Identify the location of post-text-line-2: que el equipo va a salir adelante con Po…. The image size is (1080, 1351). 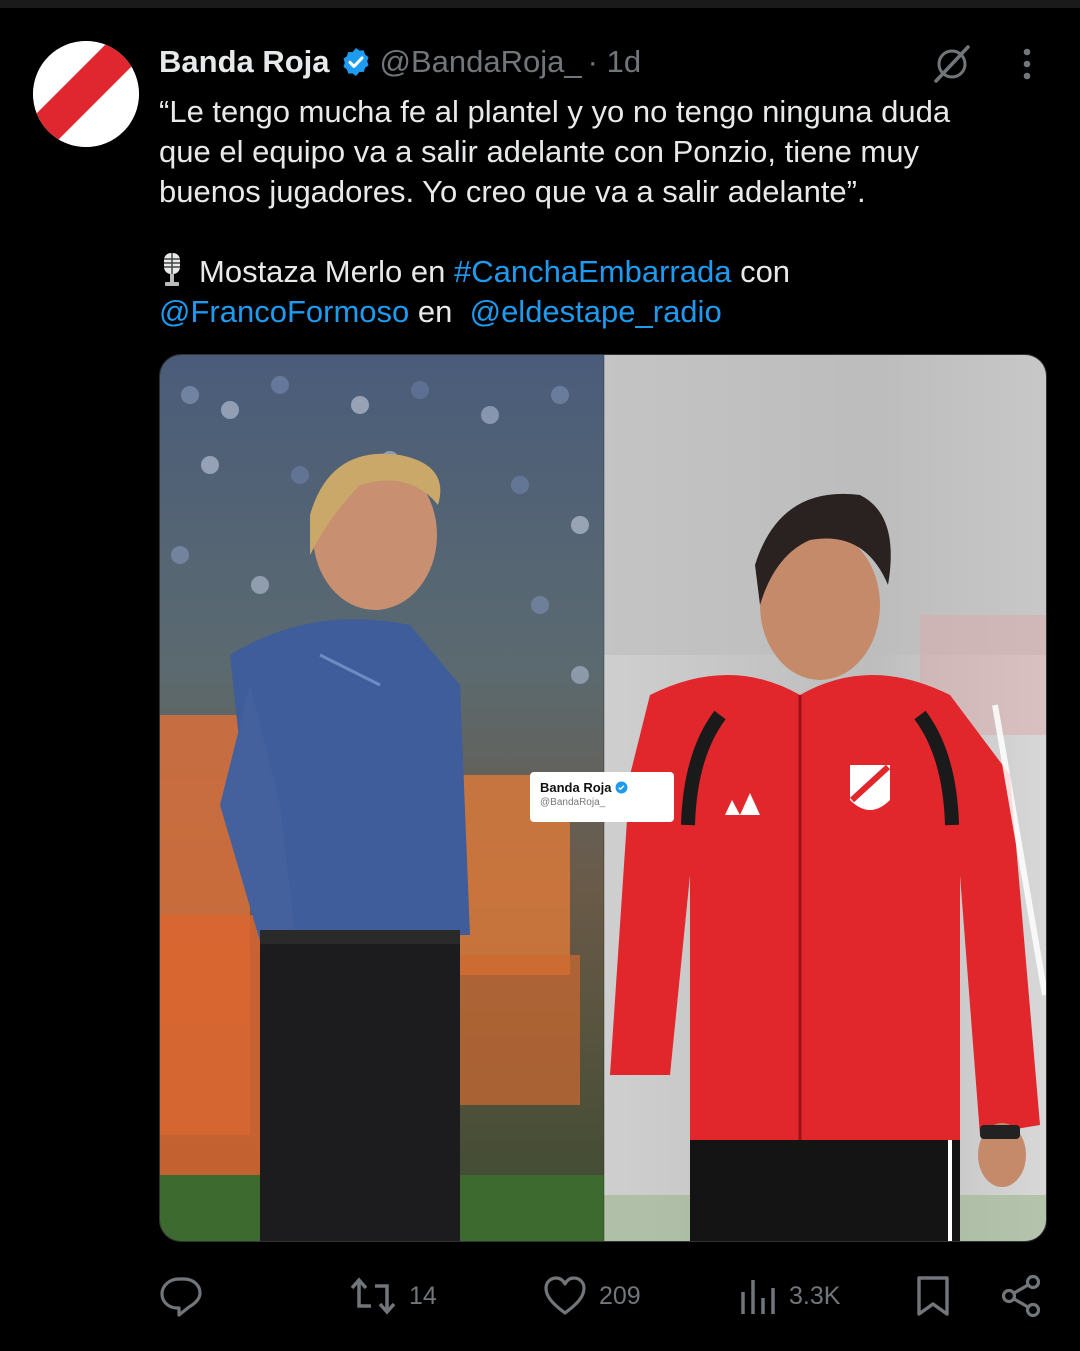
(539, 151).